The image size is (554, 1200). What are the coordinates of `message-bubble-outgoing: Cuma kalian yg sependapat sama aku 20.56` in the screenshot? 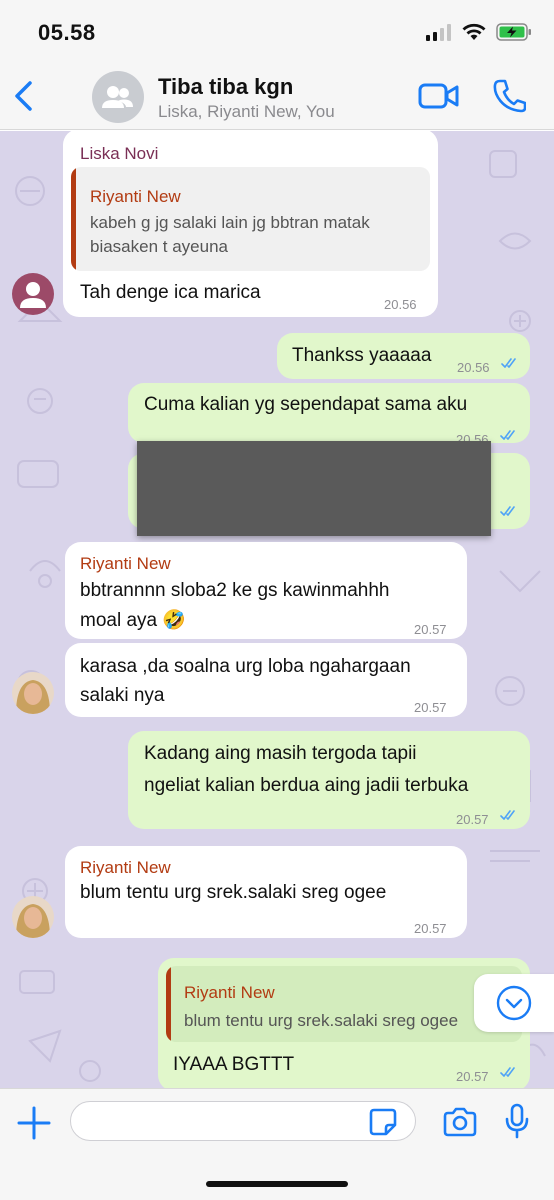 It's located at (329, 415).